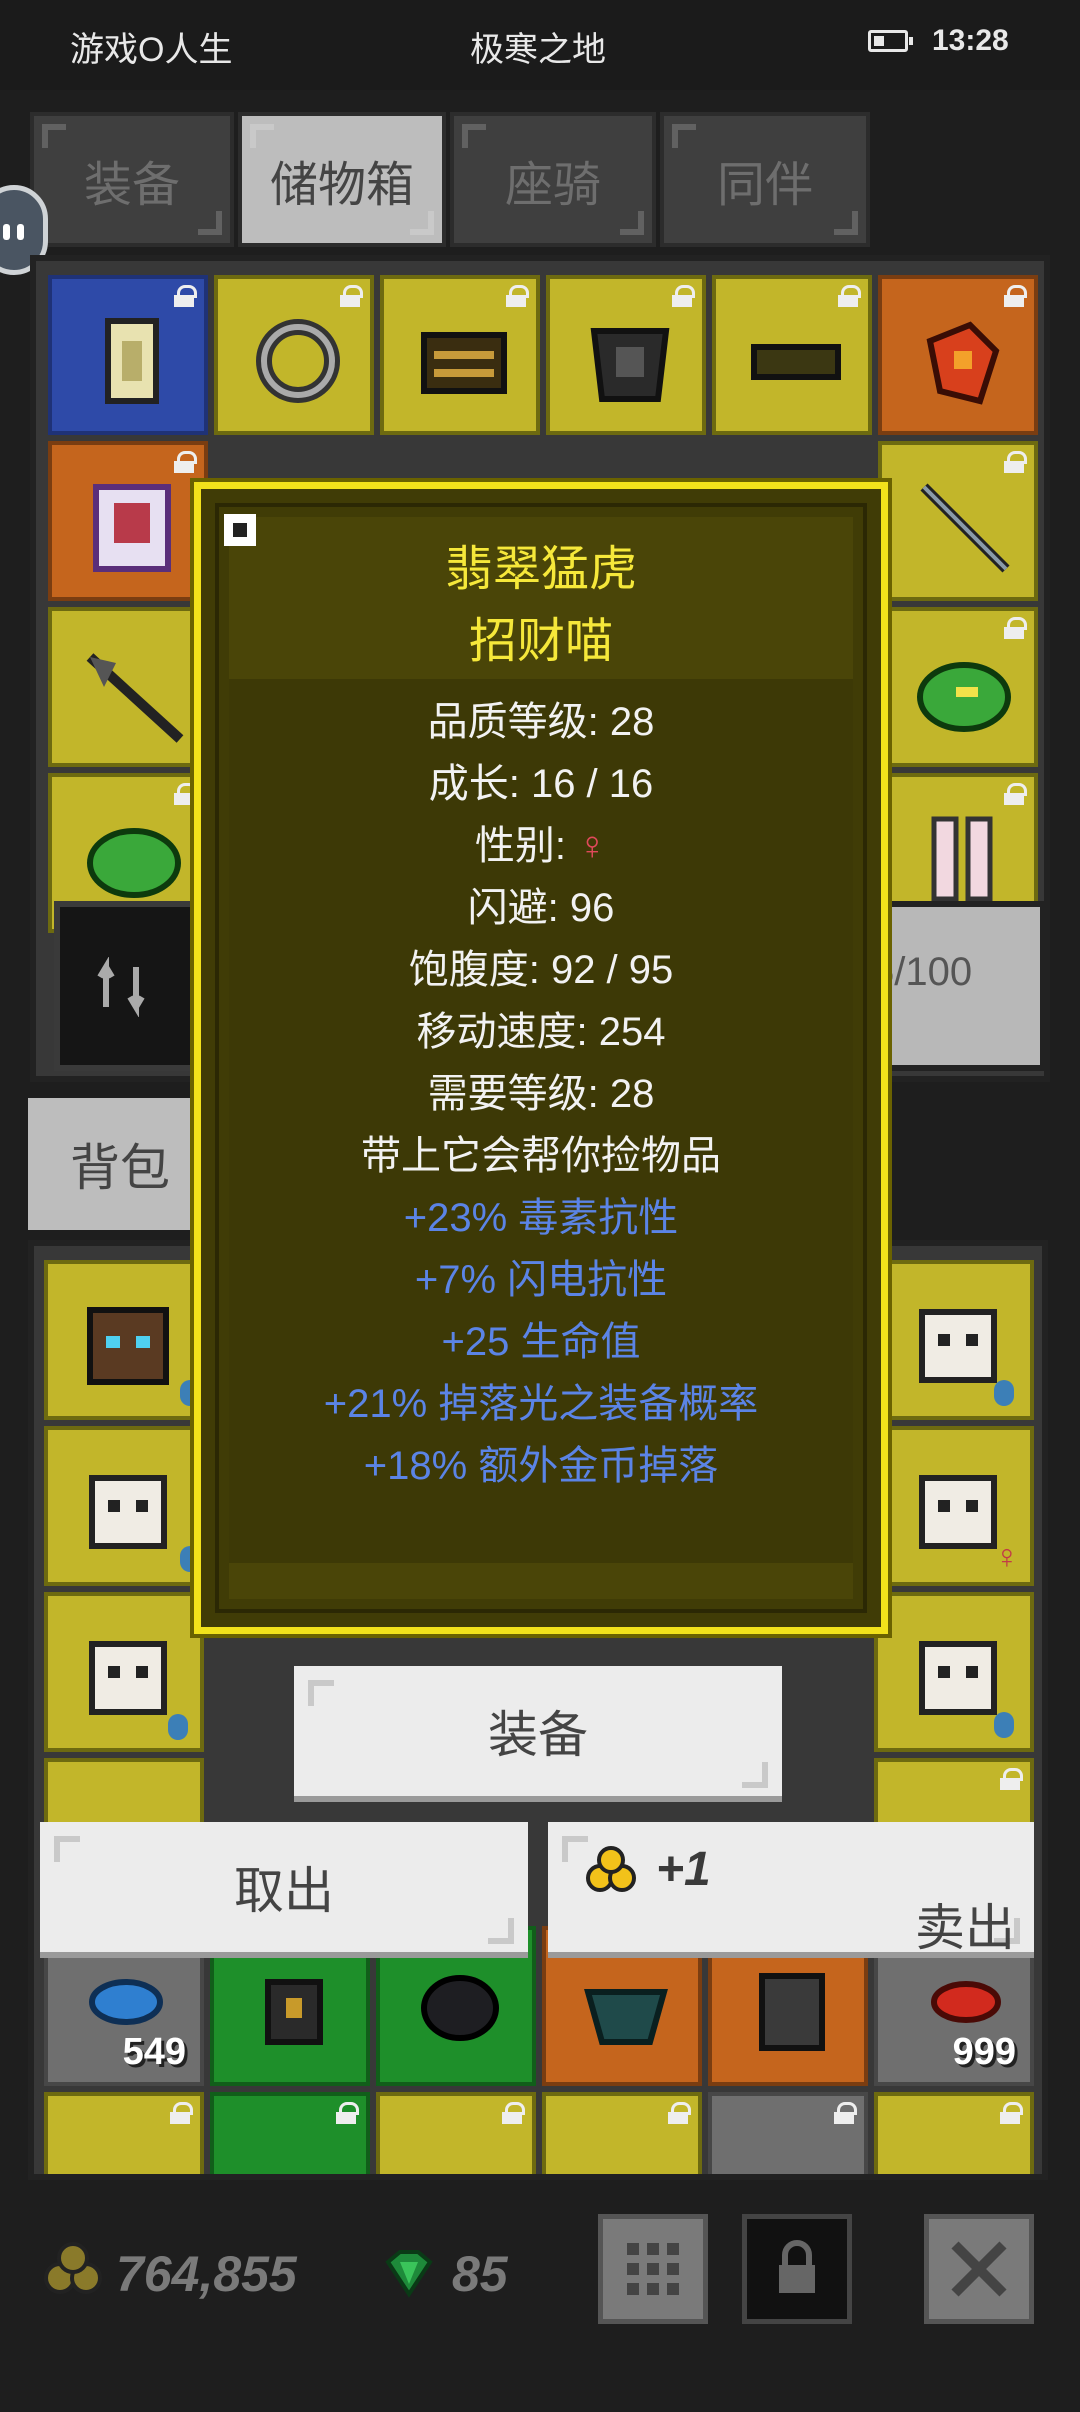 Image resolution: width=1080 pixels, height=2412 pixels. Describe the element at coordinates (965, 528) in the screenshot. I see `spear-icon` at that location.